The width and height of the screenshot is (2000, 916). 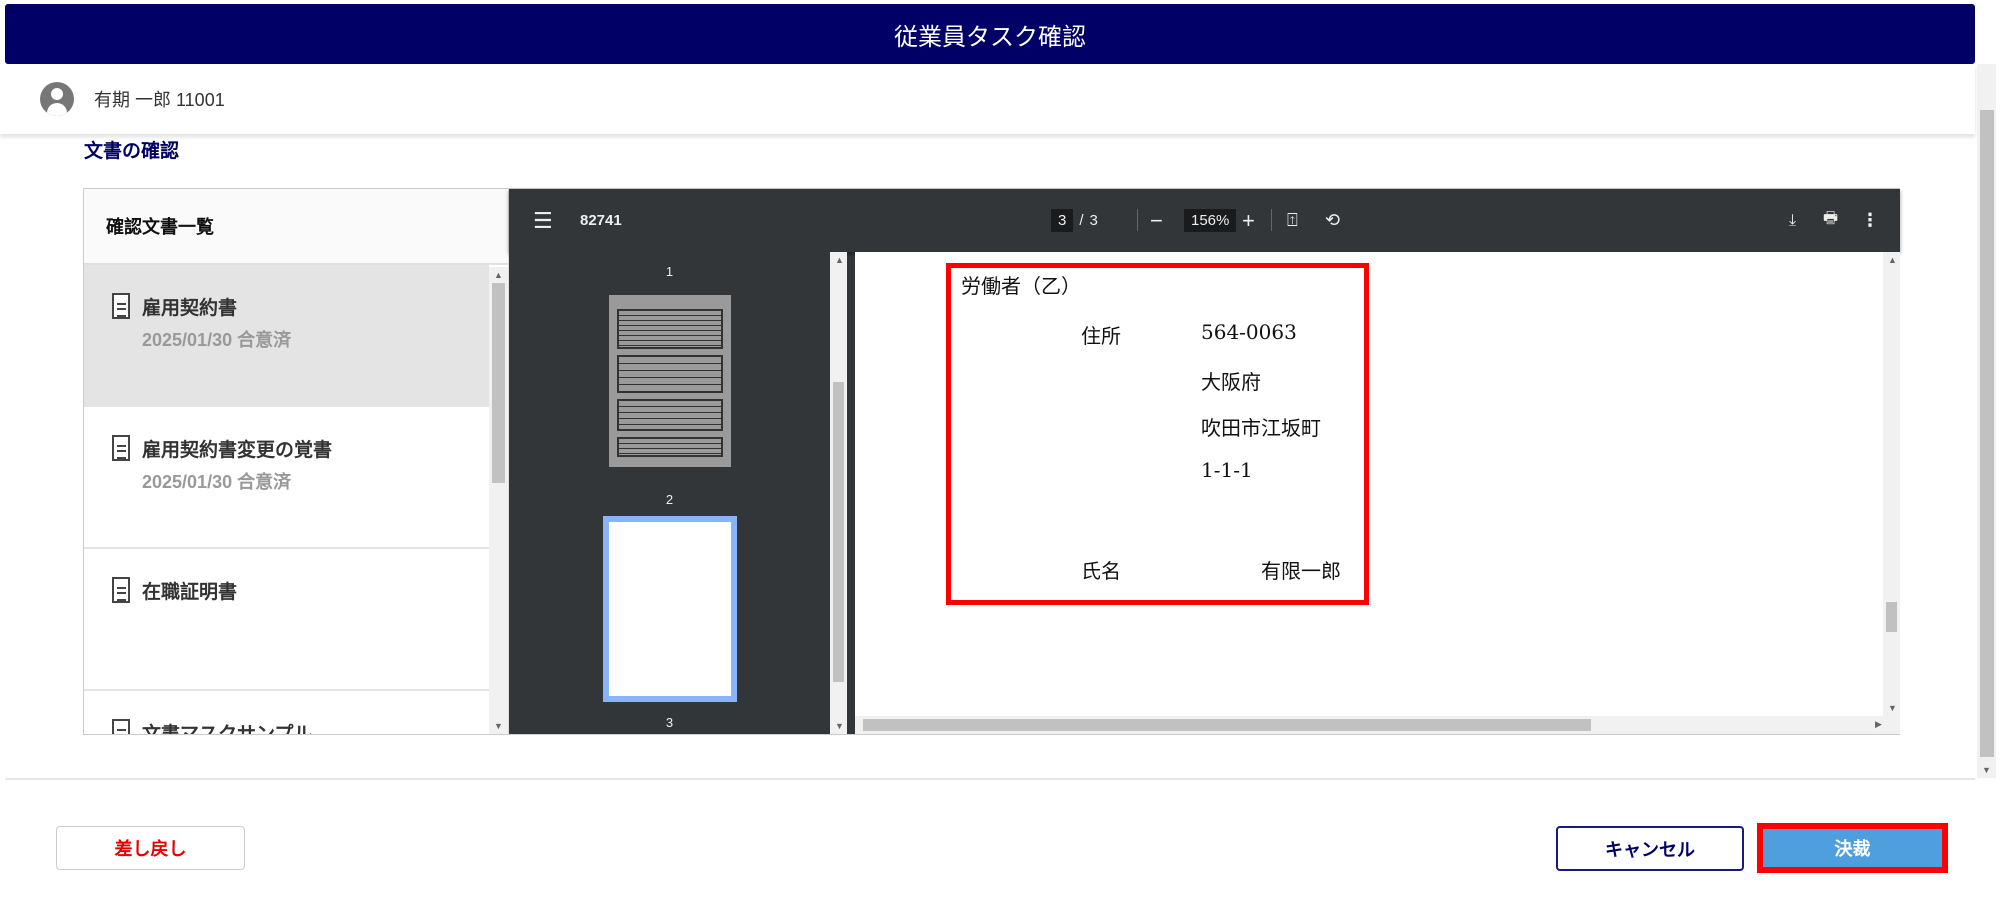 I want to click on document-title: 雇用契約書変更の覚書, so click(x=237, y=450).